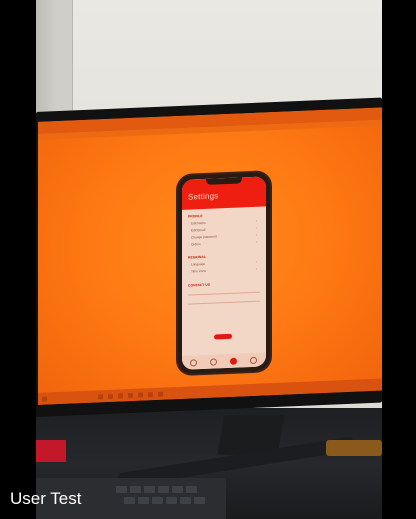  What do you see at coordinates (224, 263) in the screenshot?
I see `row-language: Language ›` at bounding box center [224, 263].